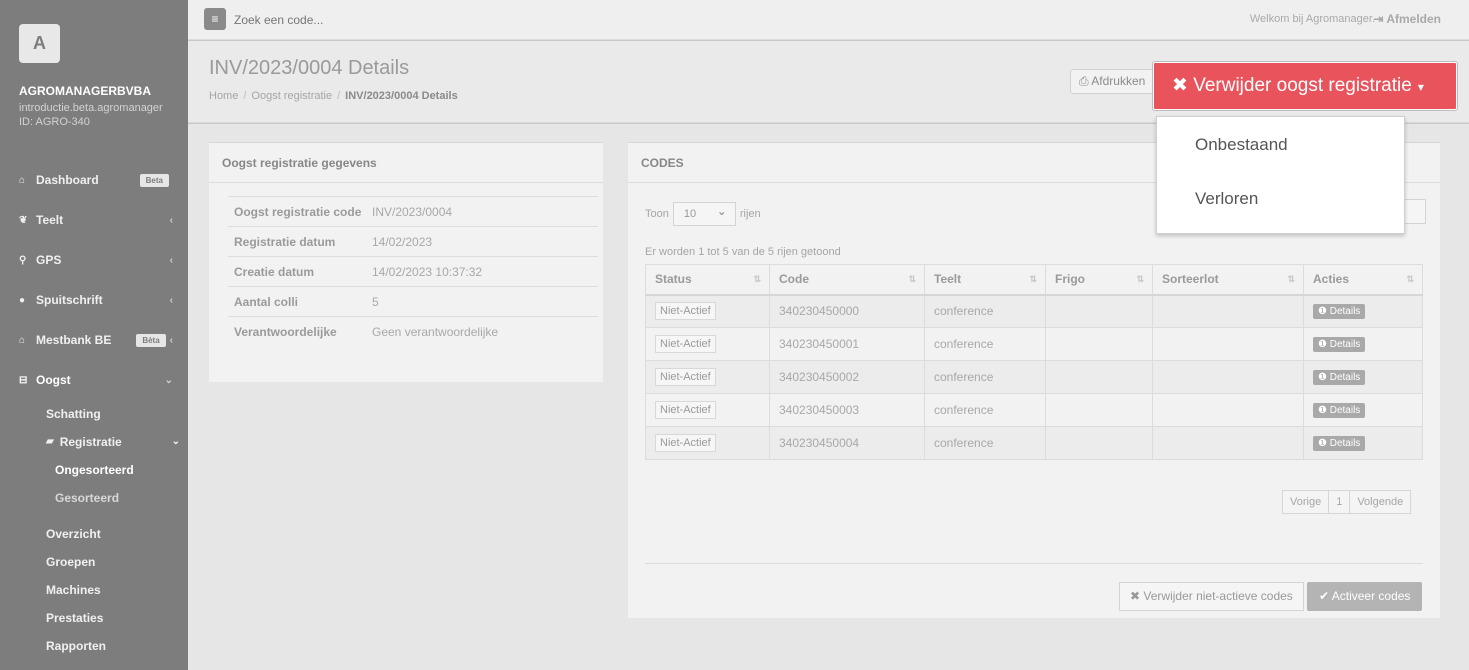 The width and height of the screenshot is (1469, 670). I want to click on sidebar-item-gps: ⚲ GPS ‹, so click(94, 260).